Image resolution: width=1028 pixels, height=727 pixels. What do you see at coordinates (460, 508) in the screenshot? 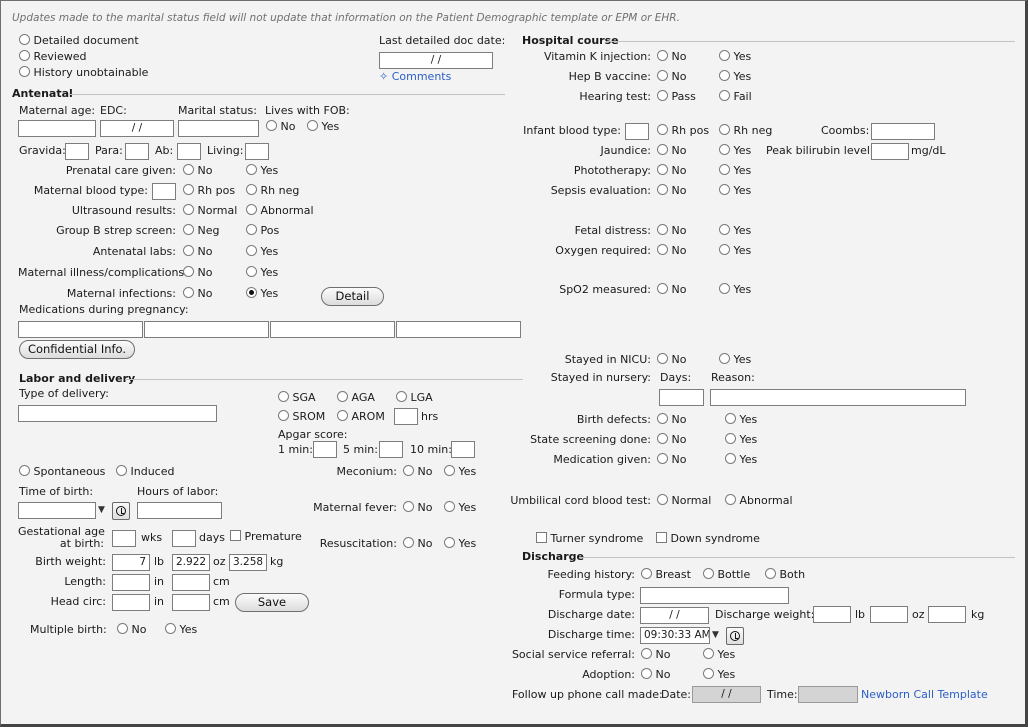
I see `fever-yes: Yes` at bounding box center [460, 508].